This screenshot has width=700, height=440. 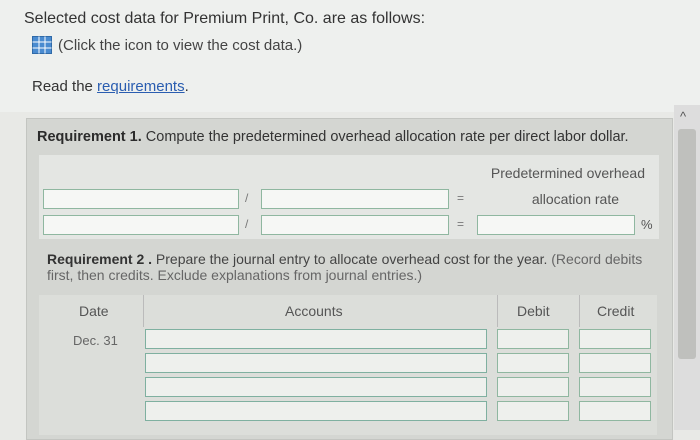 I want to click on column-header-debit: Debit, so click(x=533, y=311).